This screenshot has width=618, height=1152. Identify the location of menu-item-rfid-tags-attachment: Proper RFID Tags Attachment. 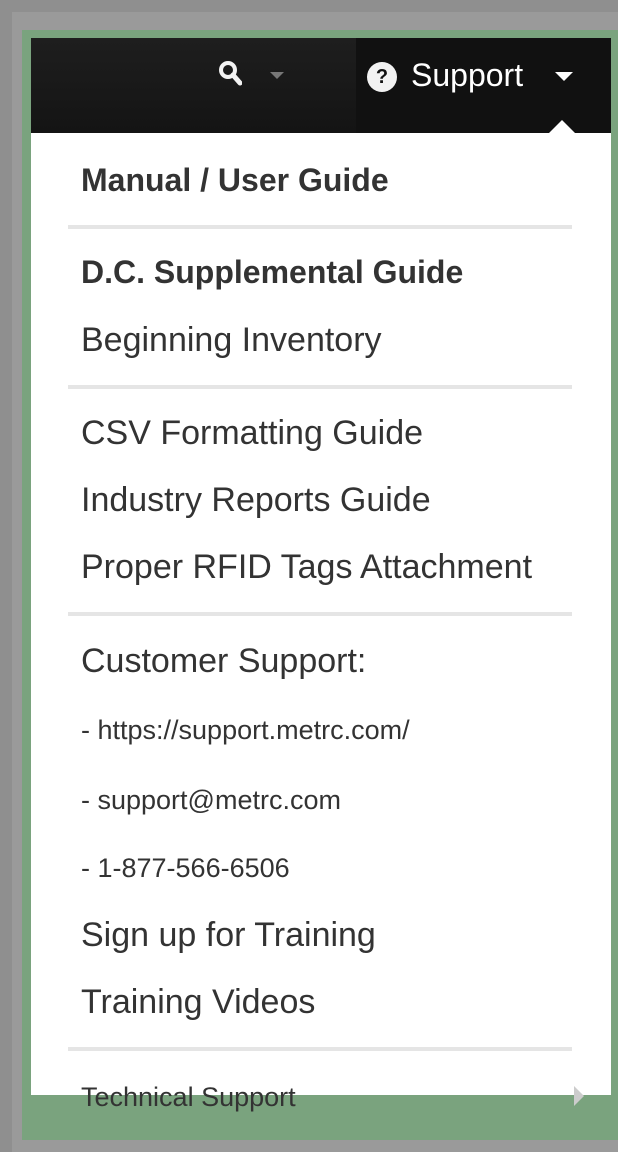
(306, 567).